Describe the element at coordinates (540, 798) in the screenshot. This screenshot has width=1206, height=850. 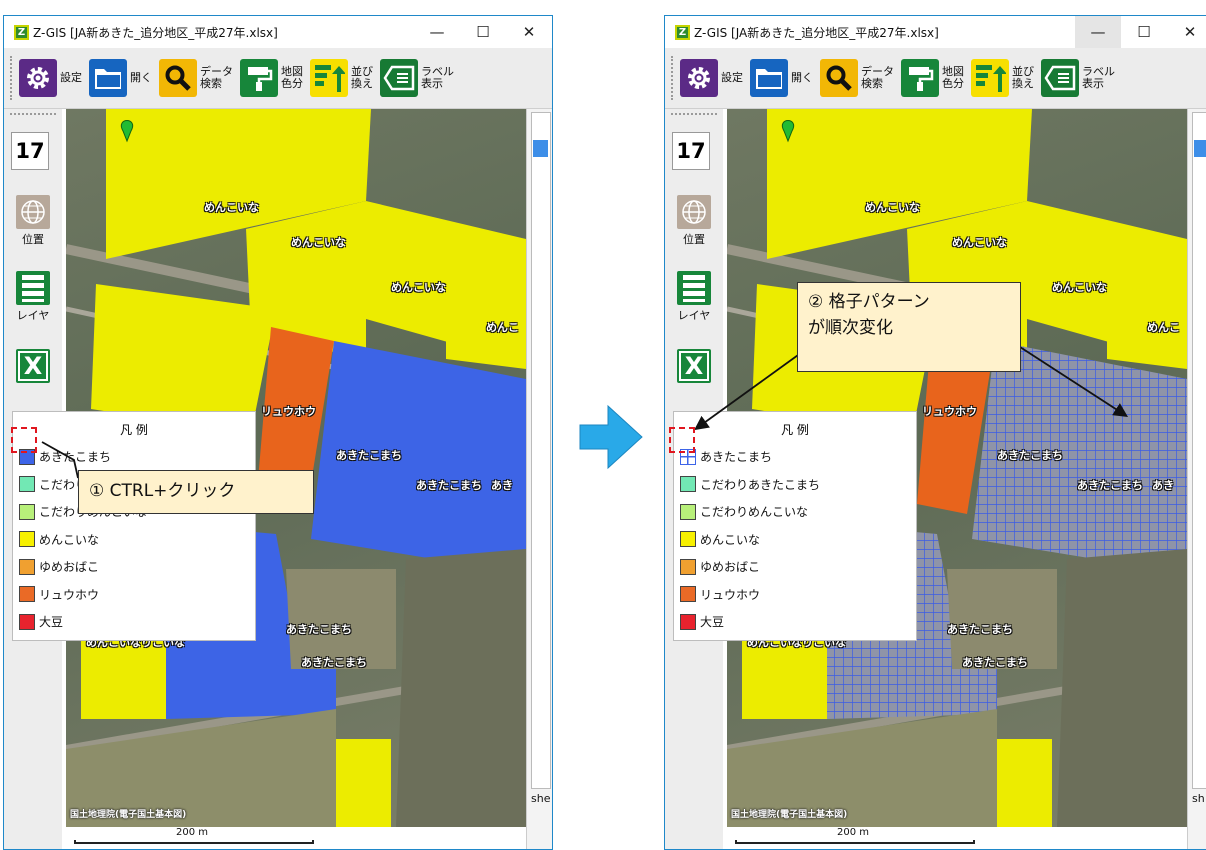
I see `sheet-tab: she` at that location.